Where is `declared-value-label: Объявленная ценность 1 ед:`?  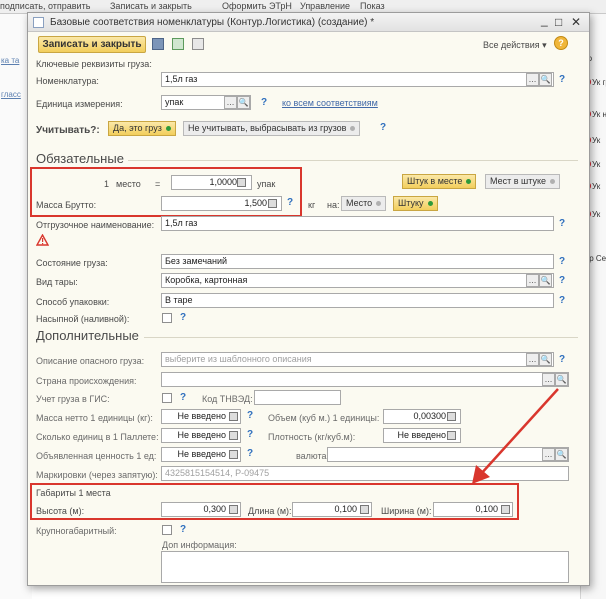
declared-value-label: Объявленная ценность 1 ед: is located at coordinates (96, 456).